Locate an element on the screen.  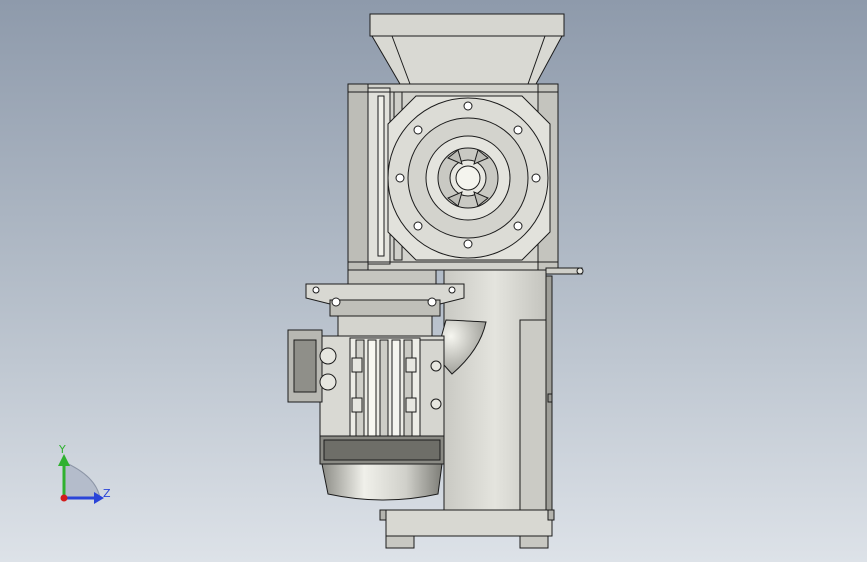
fan-cover is located at coordinates (382, 468).